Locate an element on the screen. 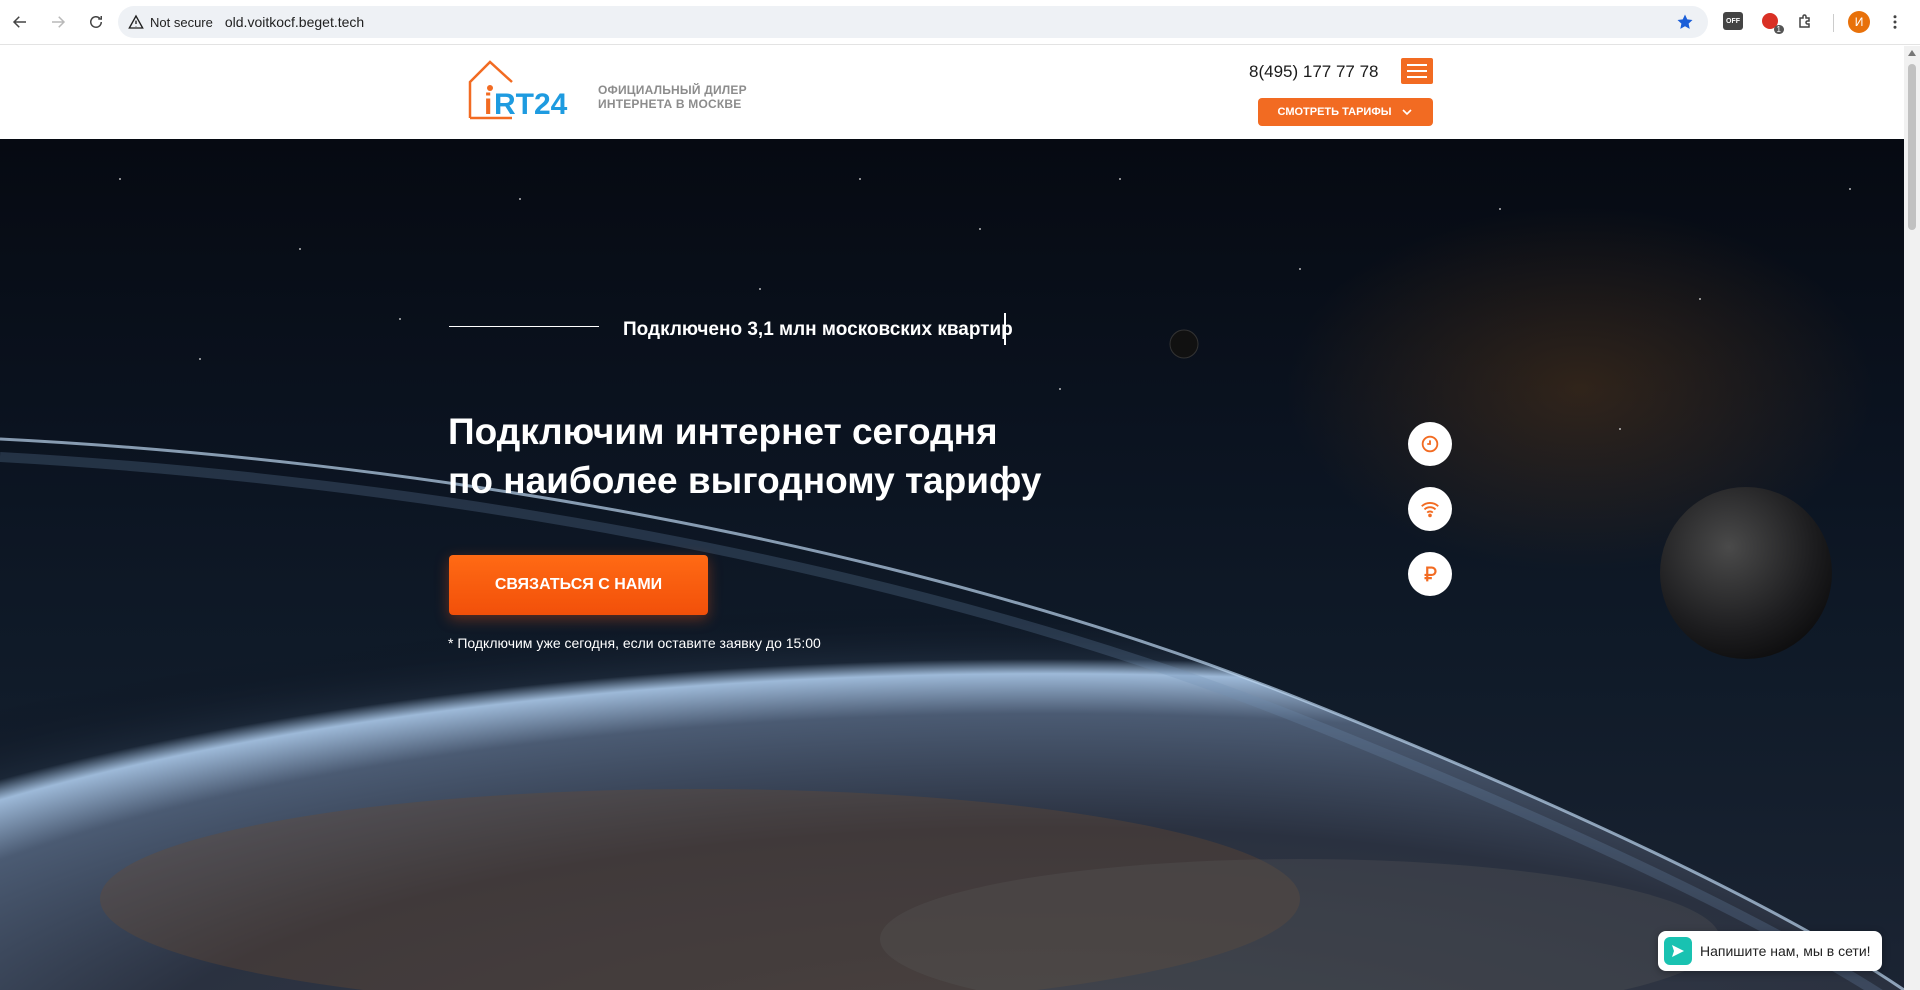 The width and height of the screenshot is (1920, 990). svg-text: RT24 is located at coordinates (531, 104).